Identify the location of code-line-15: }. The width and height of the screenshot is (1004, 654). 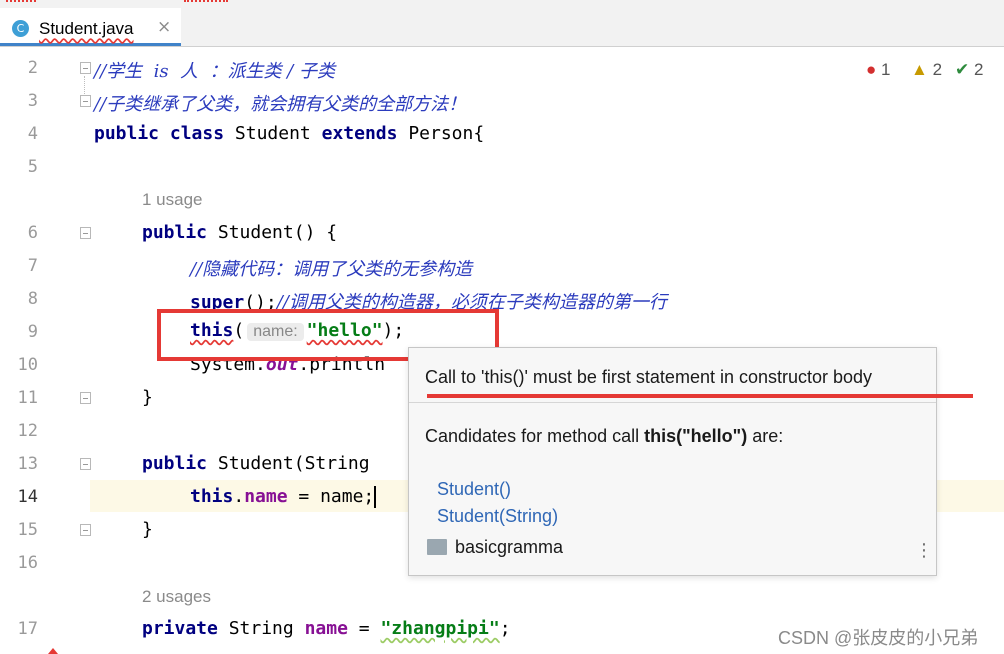
(147, 529).